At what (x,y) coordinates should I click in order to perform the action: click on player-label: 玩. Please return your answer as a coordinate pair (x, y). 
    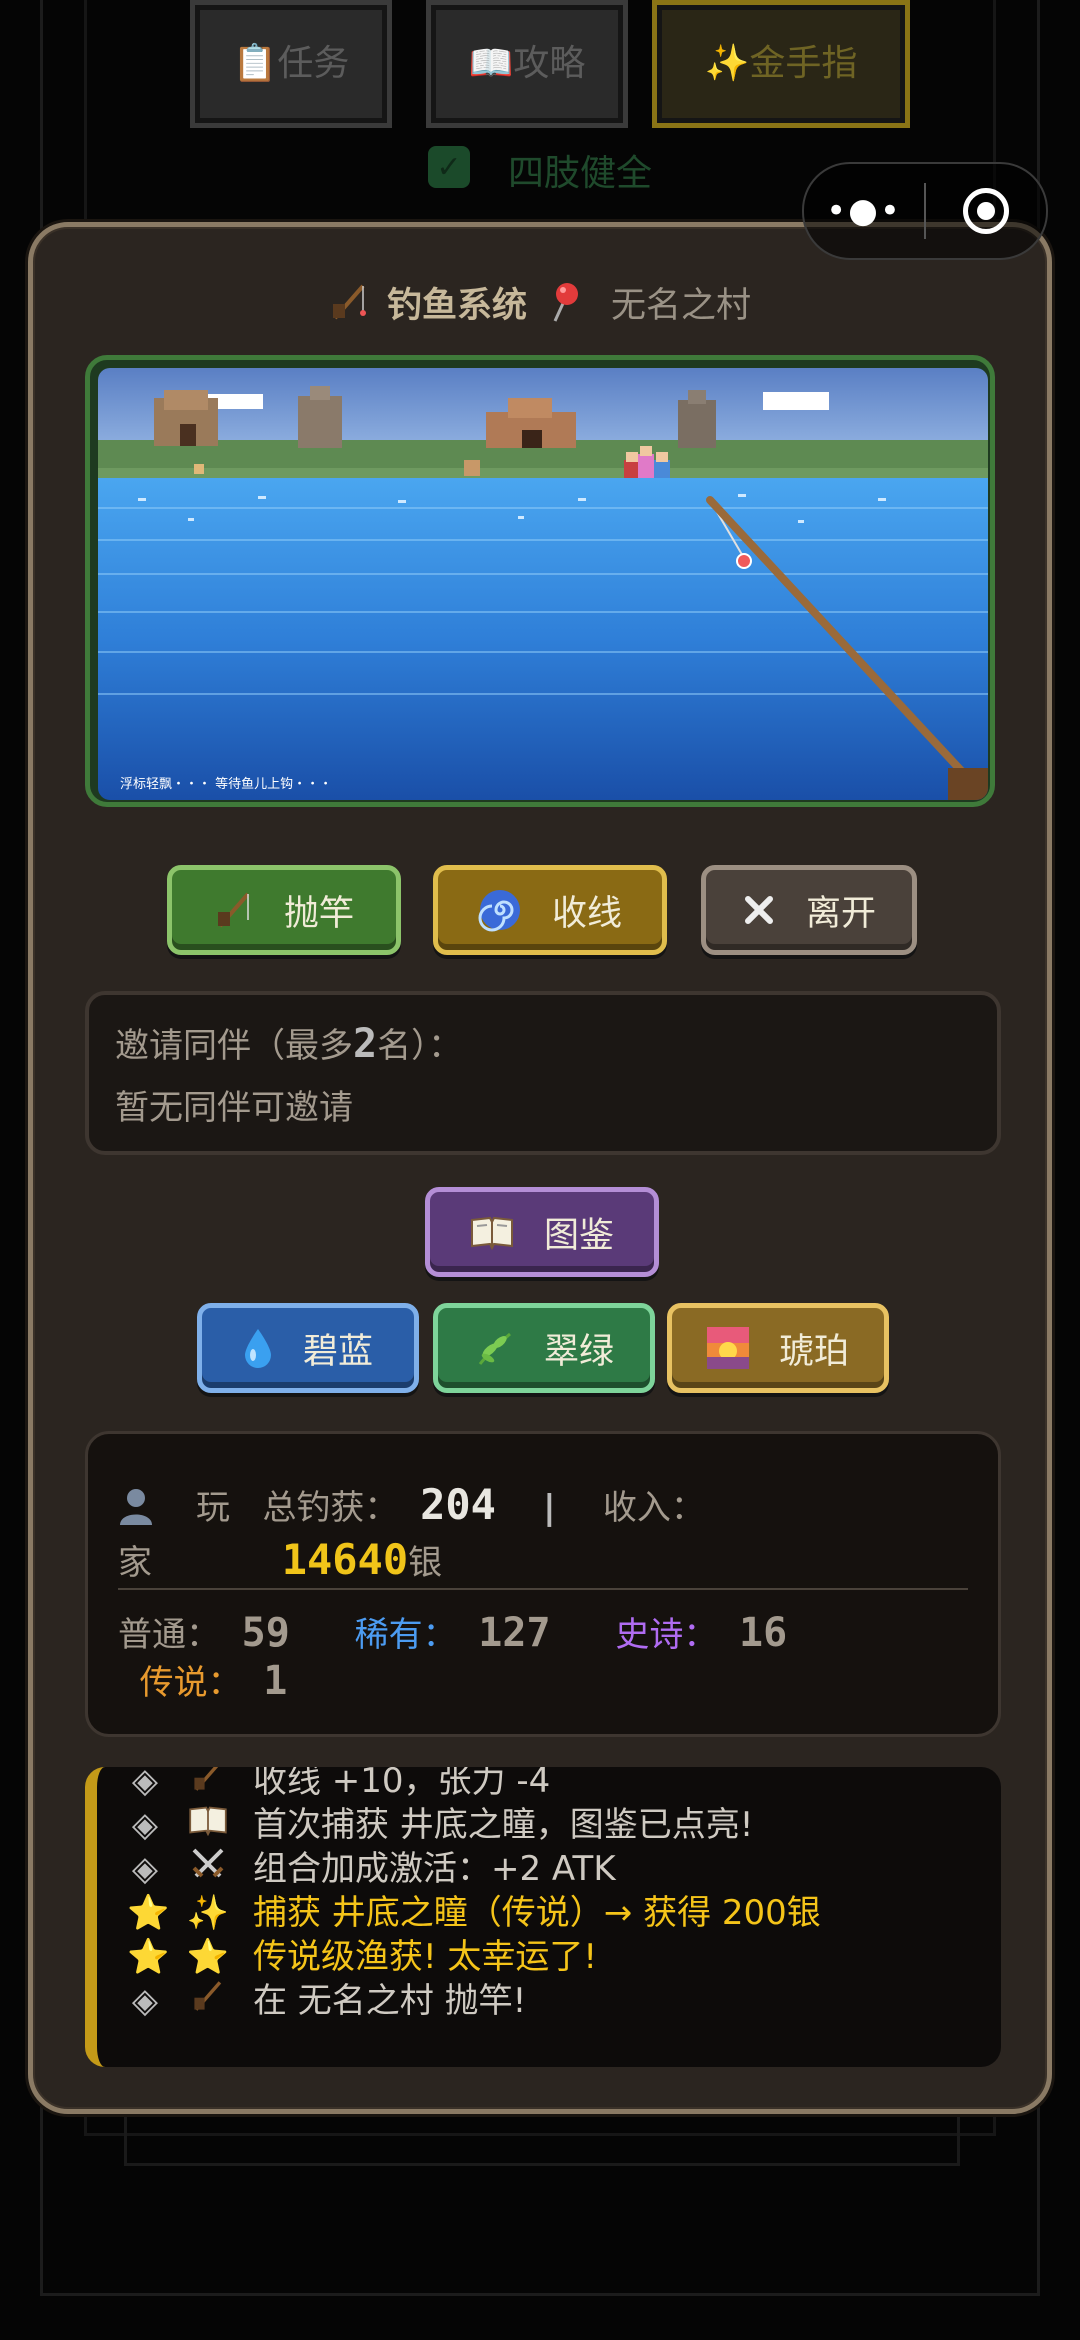
    Looking at the image, I should click on (213, 1508).